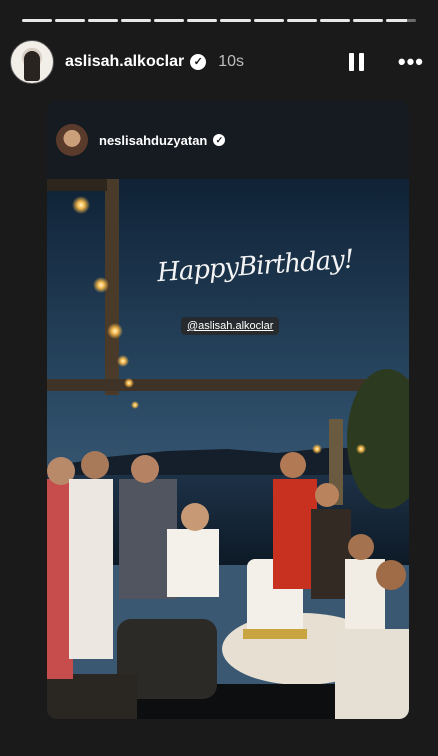 The height and width of the screenshot is (756, 438). Describe the element at coordinates (72, 140) in the screenshot. I see `shared-post-avatar` at that location.